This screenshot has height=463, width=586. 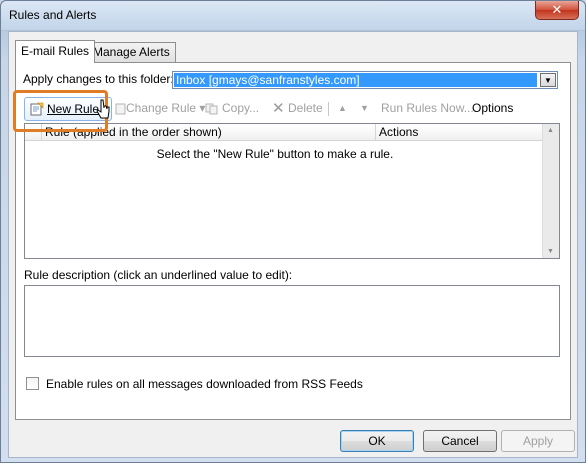 I want to click on options-button: Options, so click(x=492, y=108).